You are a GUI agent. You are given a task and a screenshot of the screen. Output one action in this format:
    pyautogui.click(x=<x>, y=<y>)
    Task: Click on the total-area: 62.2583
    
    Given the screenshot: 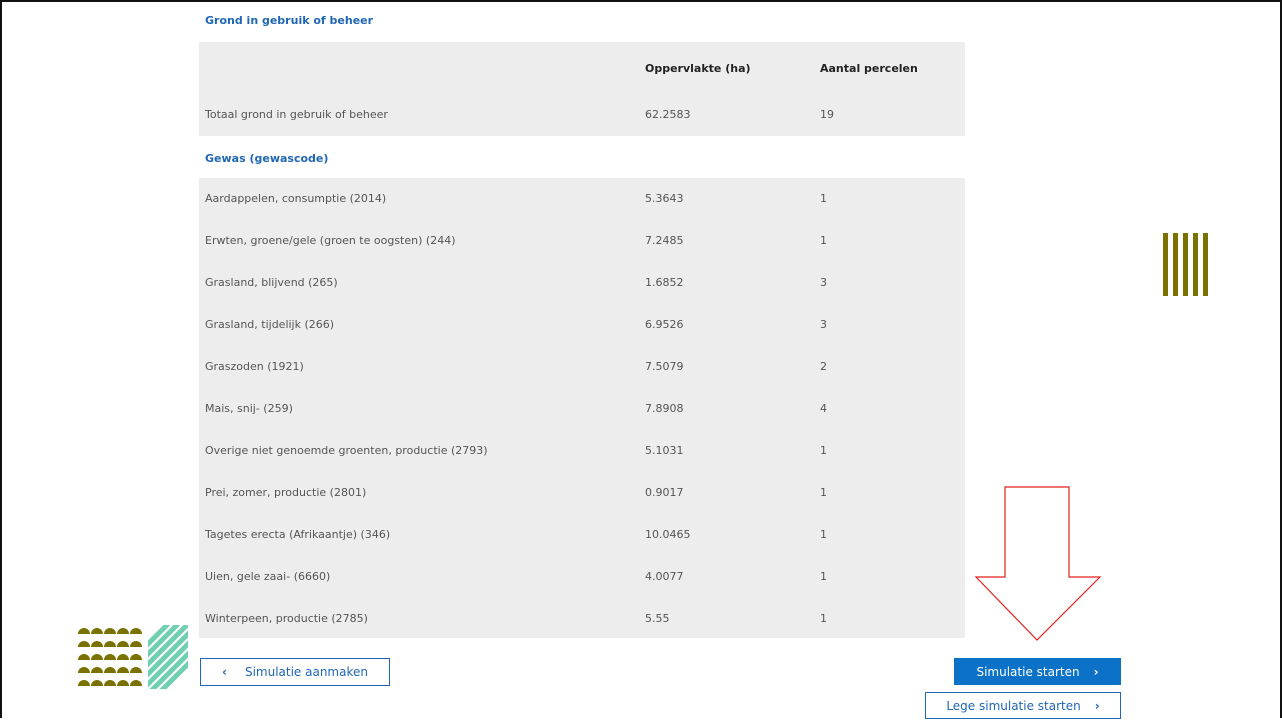 What is the action you would take?
    pyautogui.click(x=668, y=114)
    